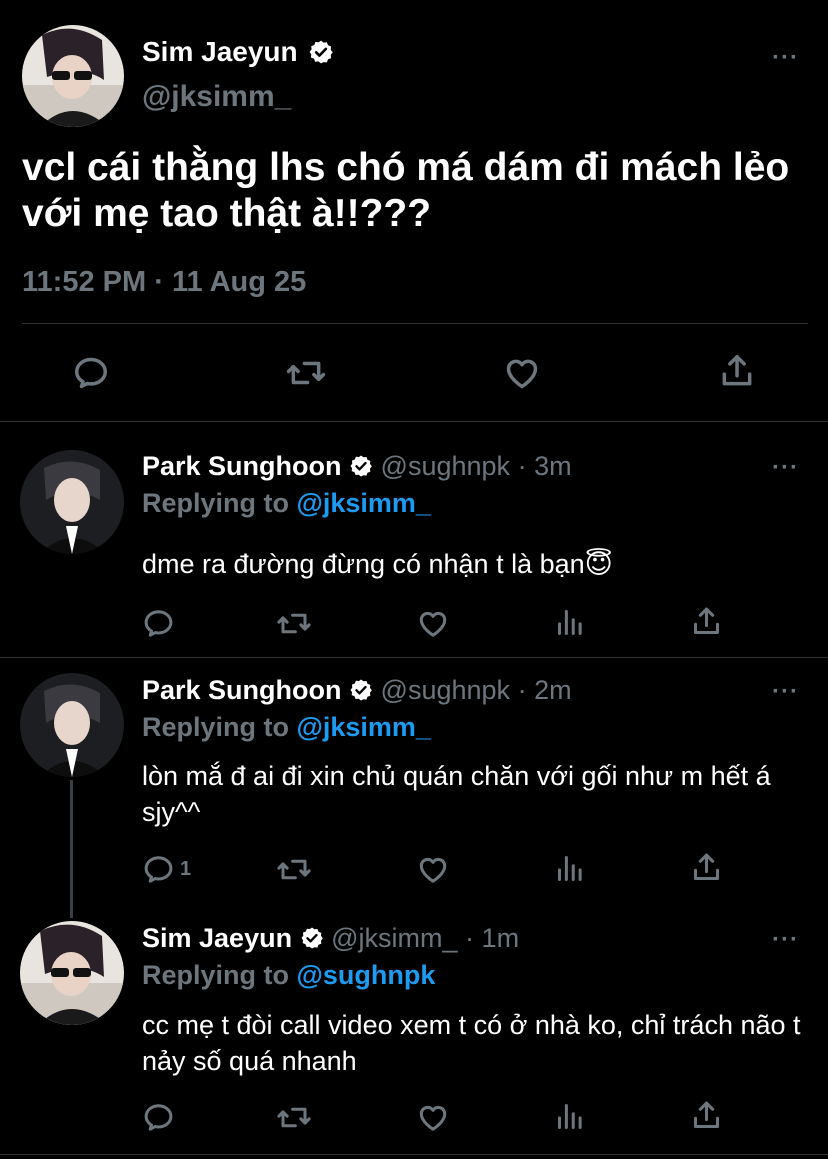 This screenshot has width=828, height=1159. I want to click on replying-to: Replying to @sughnpk, so click(288, 975).